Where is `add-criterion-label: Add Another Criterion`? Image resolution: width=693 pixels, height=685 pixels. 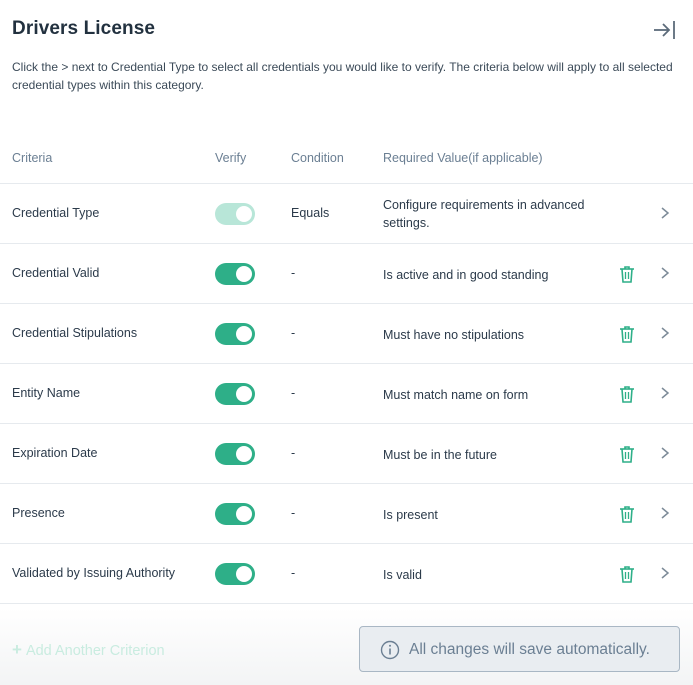
add-criterion-label: Add Another Criterion is located at coordinates (95, 651).